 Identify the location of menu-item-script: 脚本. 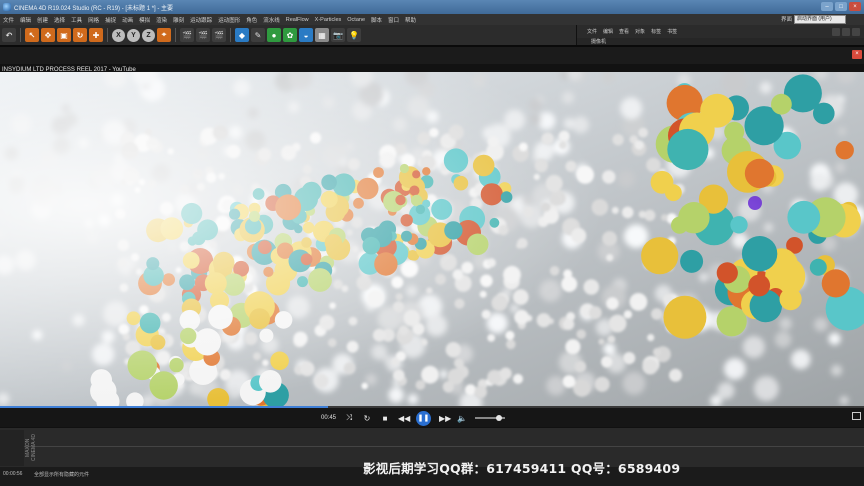
(376, 20).